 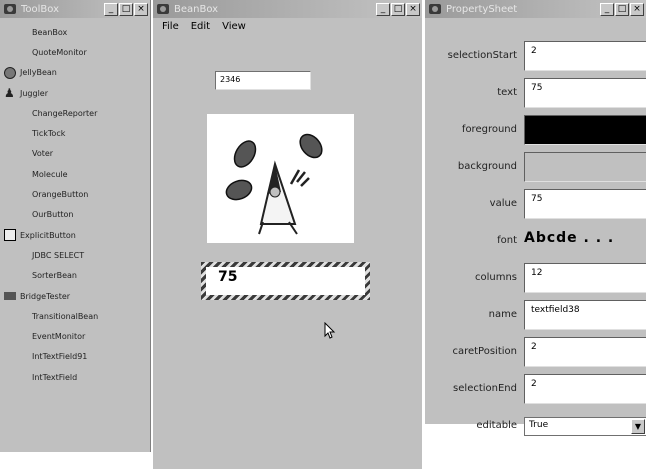 What do you see at coordinates (482, 9) in the screenshot?
I see `window-title: PropertySheet` at bounding box center [482, 9].